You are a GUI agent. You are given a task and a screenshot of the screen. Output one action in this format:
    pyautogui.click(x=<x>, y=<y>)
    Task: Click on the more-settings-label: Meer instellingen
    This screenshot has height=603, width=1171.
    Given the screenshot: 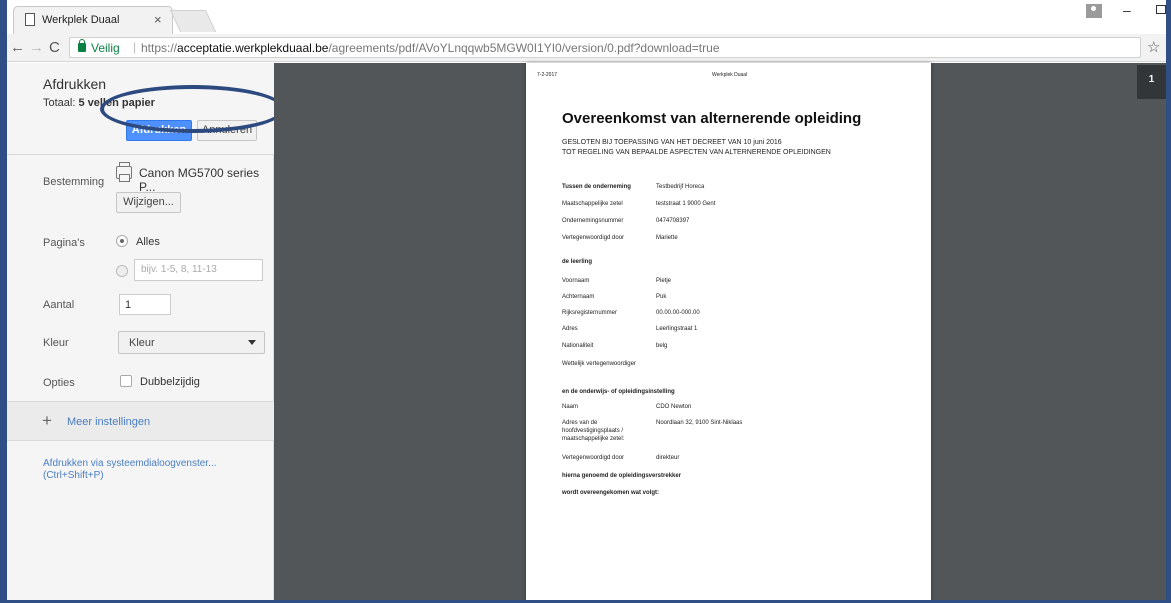 What is the action you would take?
    pyautogui.click(x=109, y=422)
    